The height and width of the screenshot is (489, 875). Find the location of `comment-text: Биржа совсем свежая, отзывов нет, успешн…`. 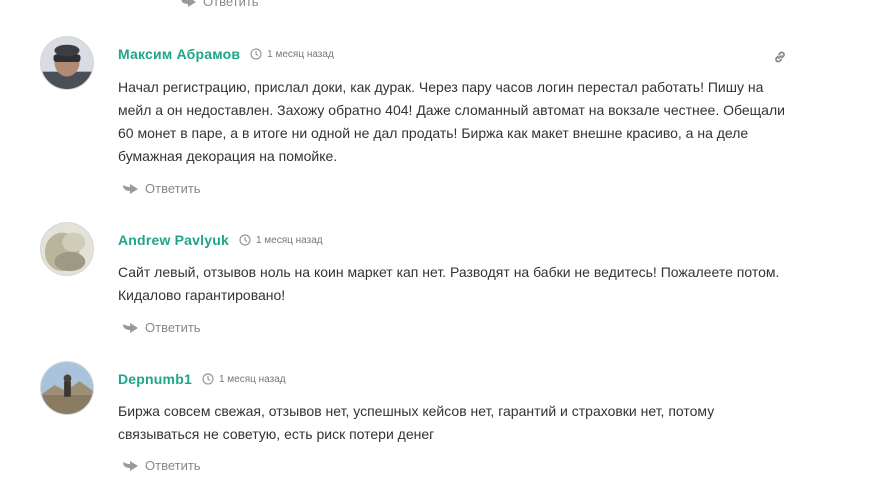

comment-text: Биржа совсем свежая, отзывов нет, успешн… is located at coordinates (458, 423).